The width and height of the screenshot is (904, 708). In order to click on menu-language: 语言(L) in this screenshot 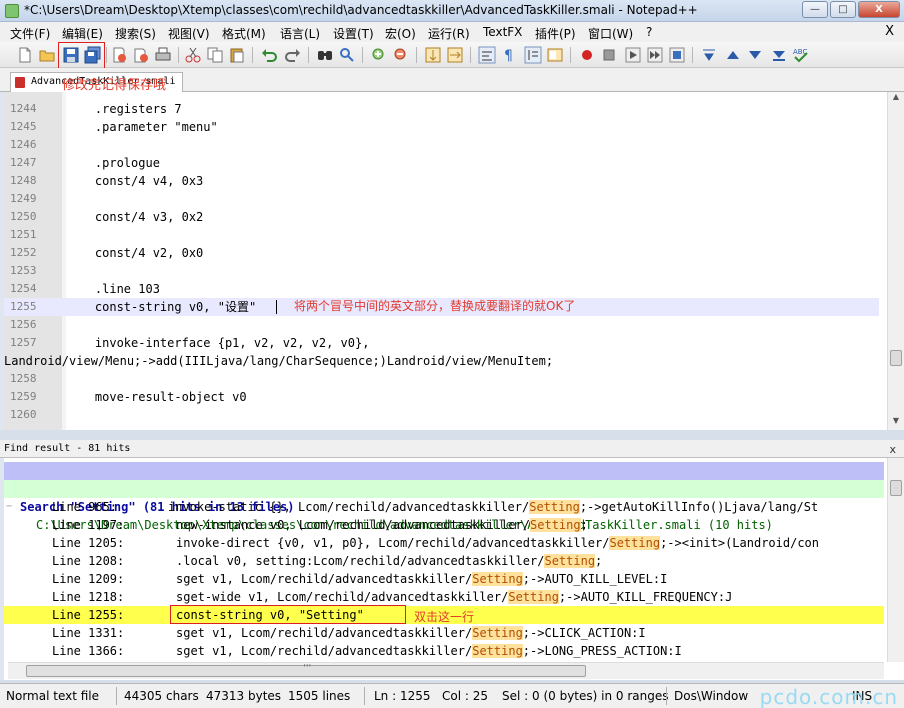, I will do `click(300, 33)`.